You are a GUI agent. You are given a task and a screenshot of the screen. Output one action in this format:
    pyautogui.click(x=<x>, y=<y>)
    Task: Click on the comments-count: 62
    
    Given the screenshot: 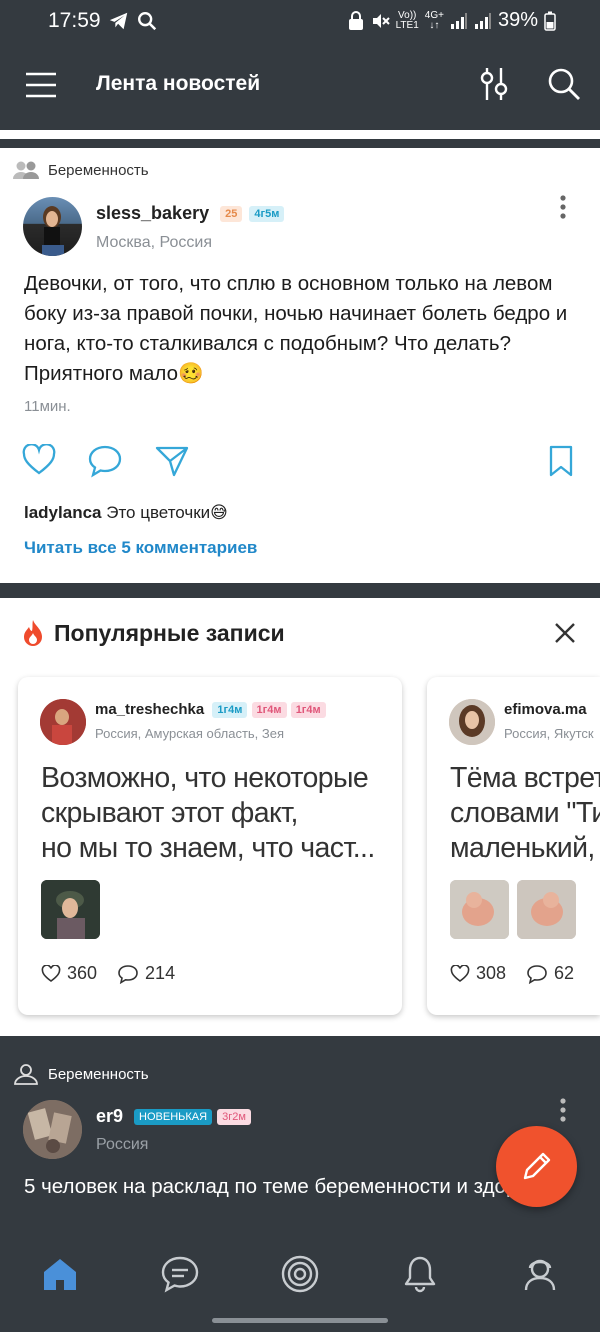 What is the action you would take?
    pyautogui.click(x=564, y=973)
    